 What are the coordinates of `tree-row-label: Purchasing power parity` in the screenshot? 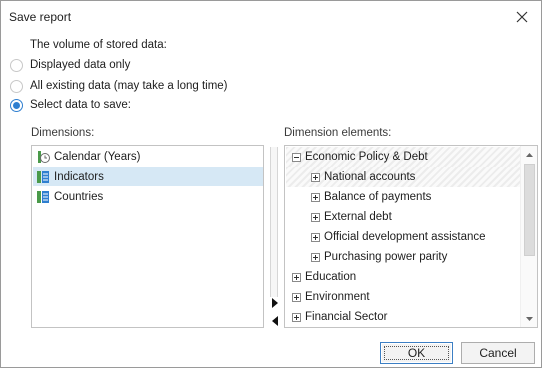 It's located at (386, 257).